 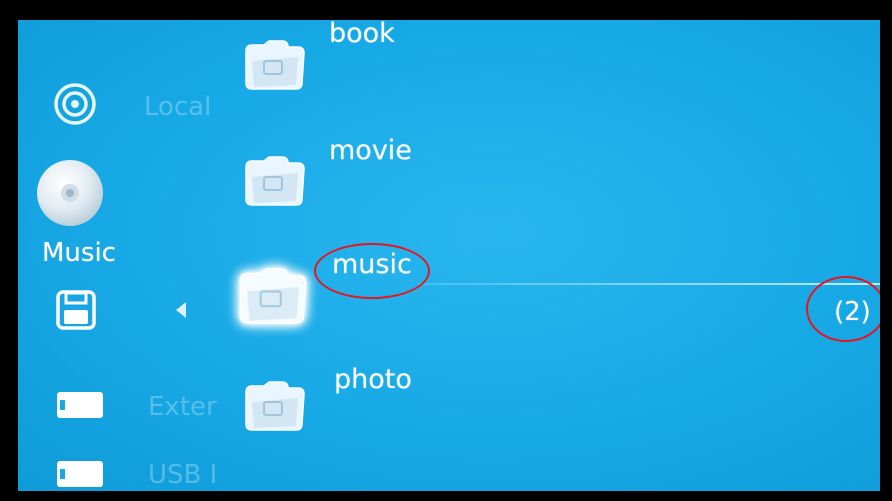 I want to click on count-highlight-ring, so click(x=843, y=309).